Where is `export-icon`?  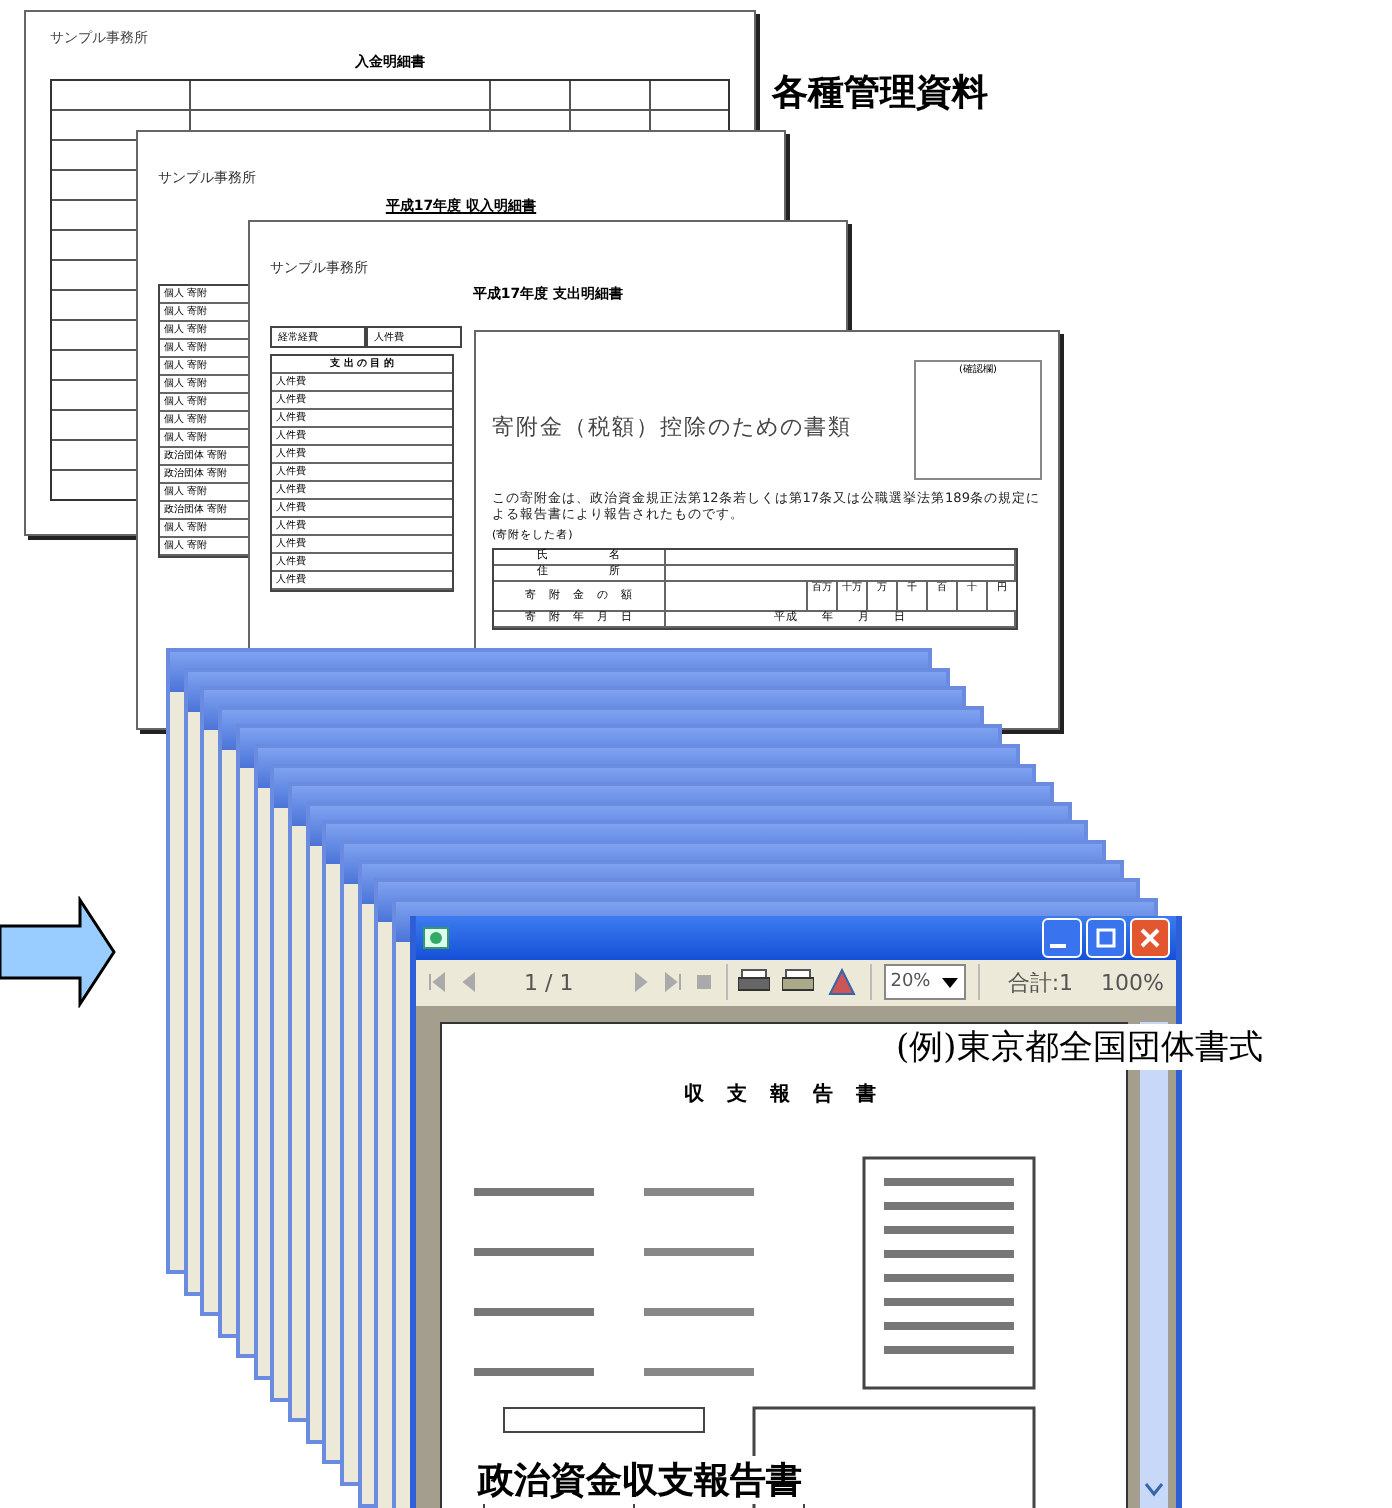
export-icon is located at coordinates (842, 982).